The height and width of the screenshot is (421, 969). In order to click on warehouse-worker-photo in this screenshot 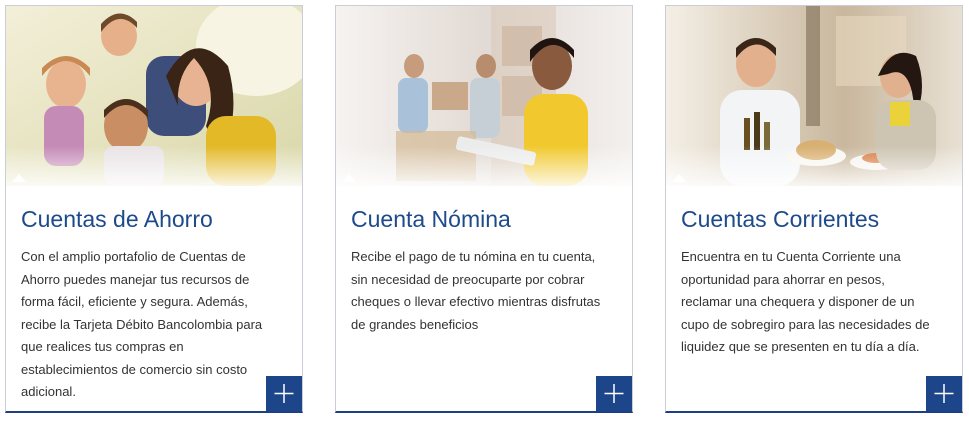, I will do `click(484, 96)`.